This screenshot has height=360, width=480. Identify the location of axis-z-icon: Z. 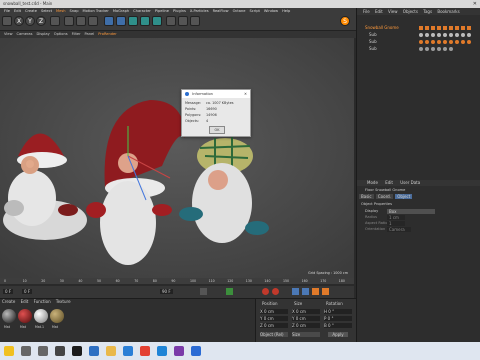
(41, 21).